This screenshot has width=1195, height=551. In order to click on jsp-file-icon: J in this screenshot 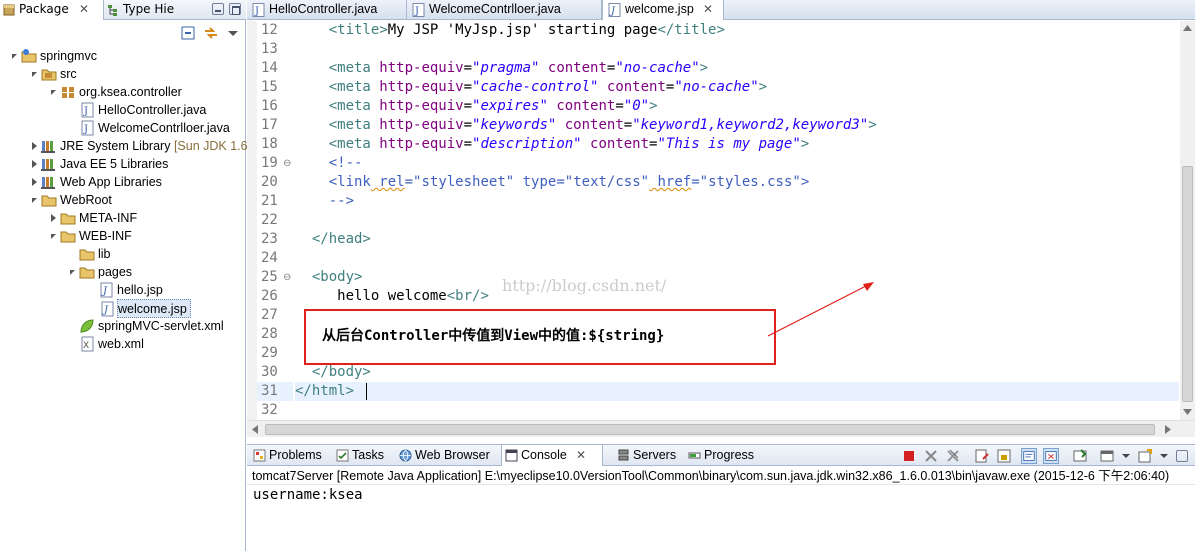, I will do `click(107, 309)`.